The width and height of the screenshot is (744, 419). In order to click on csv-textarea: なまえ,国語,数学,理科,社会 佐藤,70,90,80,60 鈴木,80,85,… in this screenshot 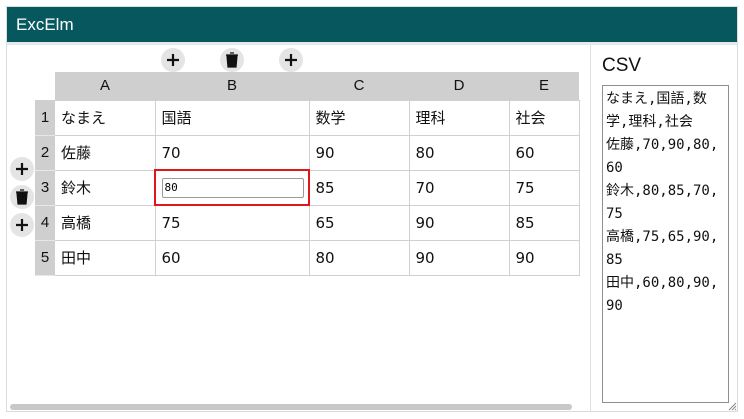, I will do `click(665, 244)`.